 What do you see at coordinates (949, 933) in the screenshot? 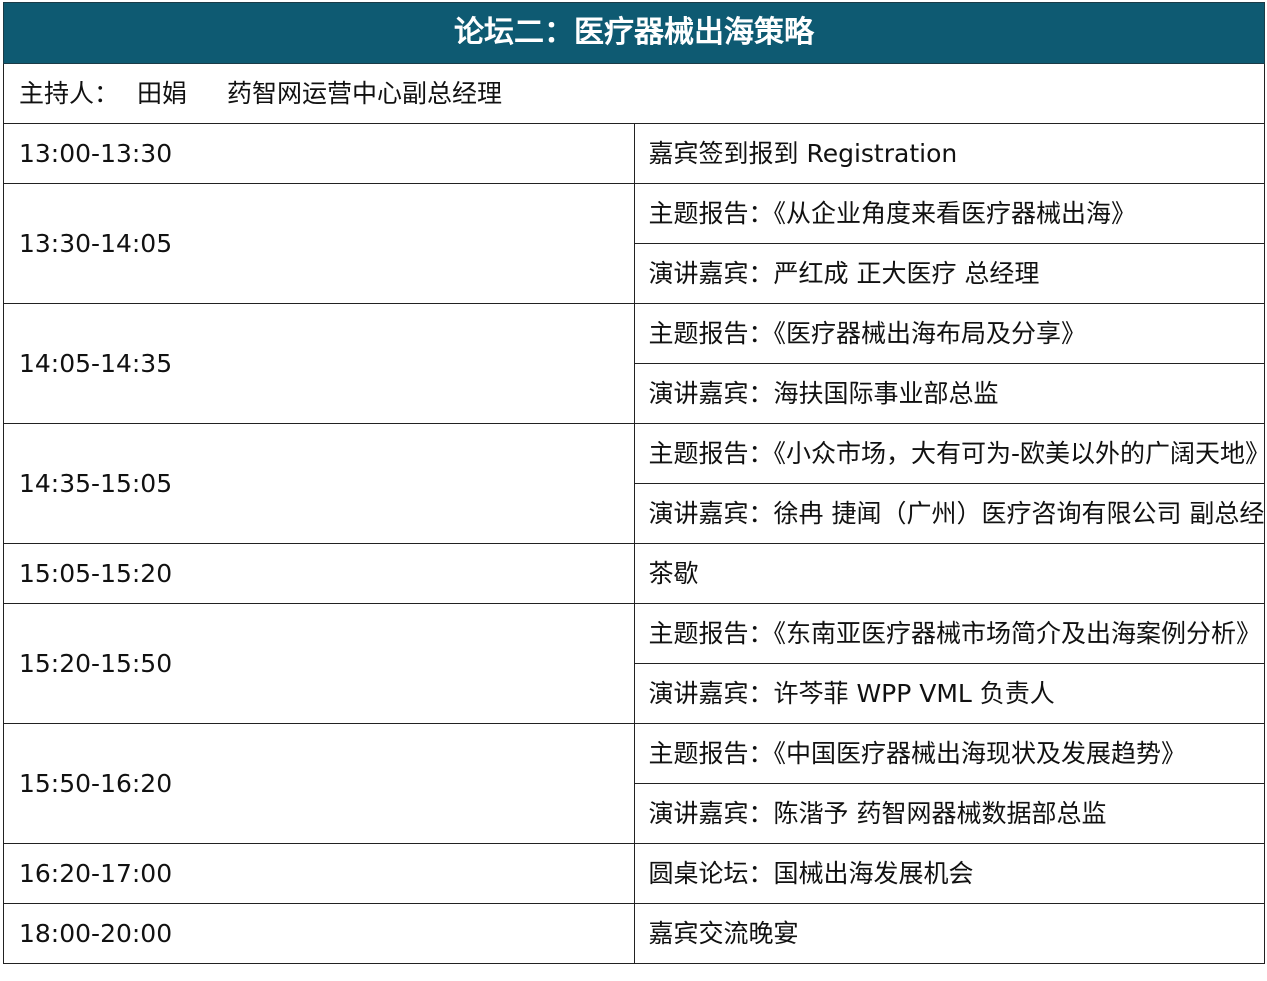
I see `session-item: 嘉宾交流晚宴` at bounding box center [949, 933].